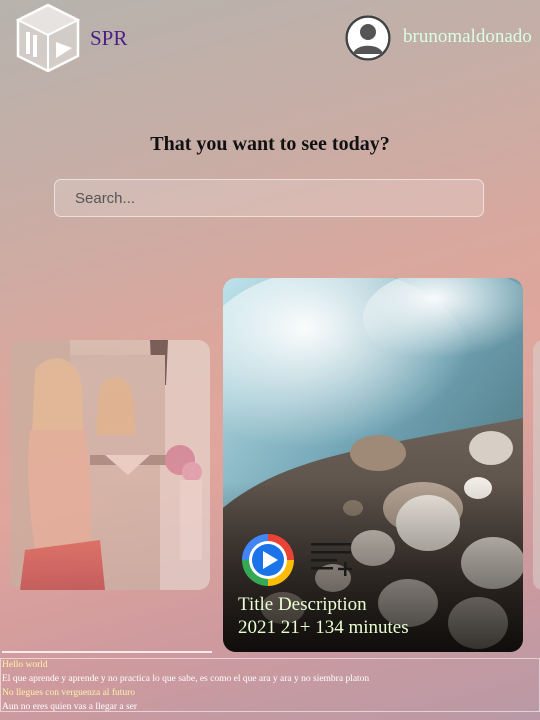  Describe the element at coordinates (268, 560) in the screenshot. I see `play-circle-icon` at that location.